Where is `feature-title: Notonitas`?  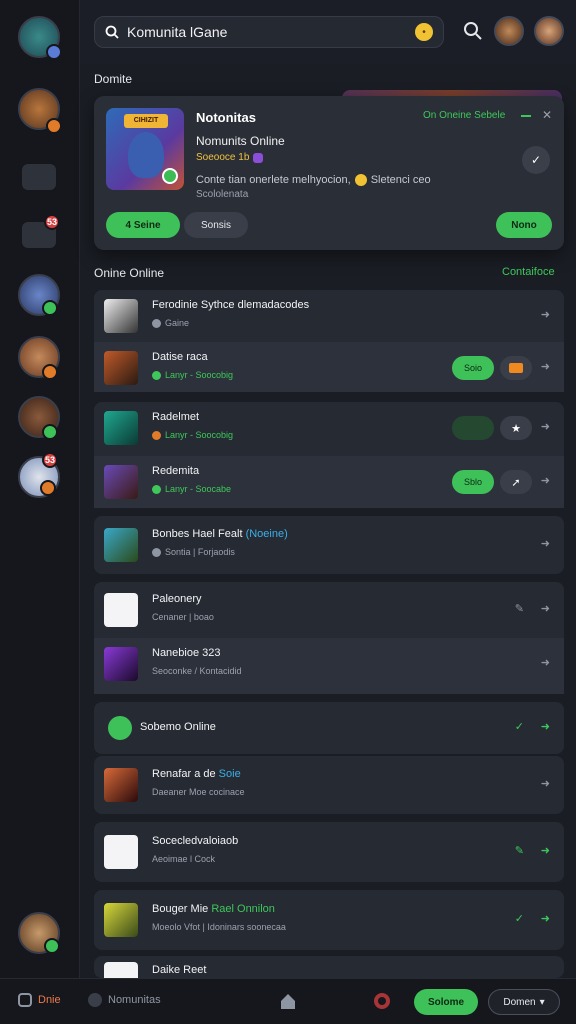 feature-title: Notonitas is located at coordinates (226, 117).